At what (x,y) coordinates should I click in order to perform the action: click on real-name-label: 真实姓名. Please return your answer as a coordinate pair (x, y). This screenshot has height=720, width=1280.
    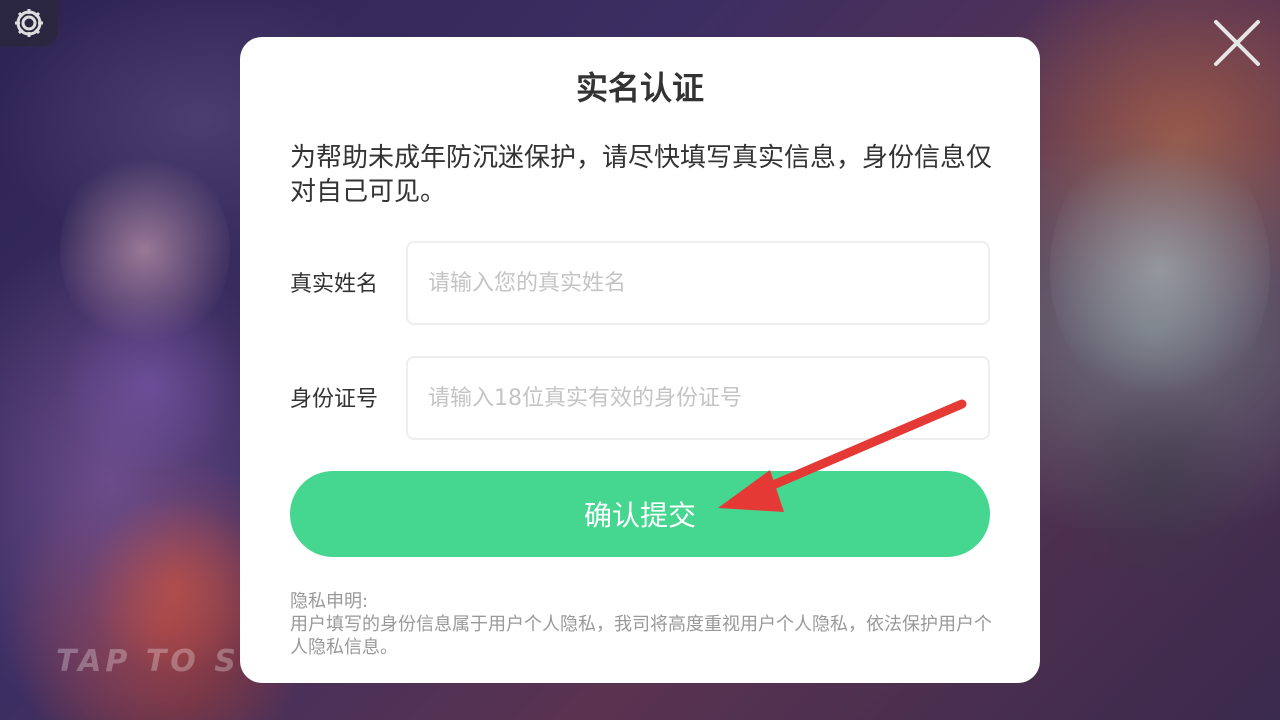
    Looking at the image, I should click on (334, 284).